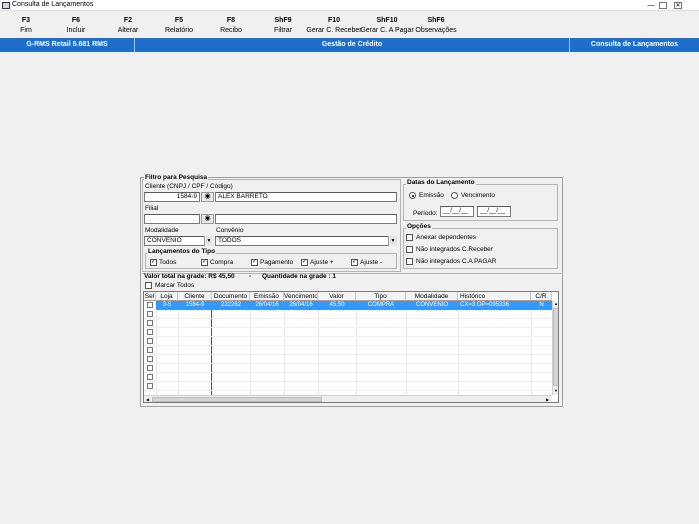  What do you see at coordinates (178, 241) in the screenshot?
I see `modalidade-select: CONVENIO` at bounding box center [178, 241].